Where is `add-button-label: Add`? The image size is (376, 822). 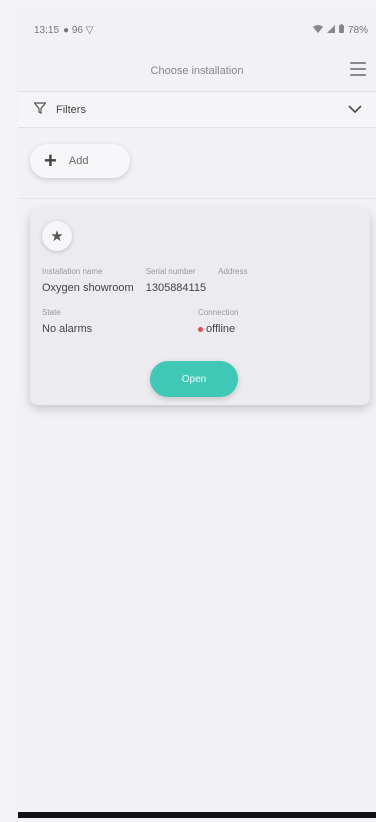 add-button-label: Add is located at coordinates (78, 161).